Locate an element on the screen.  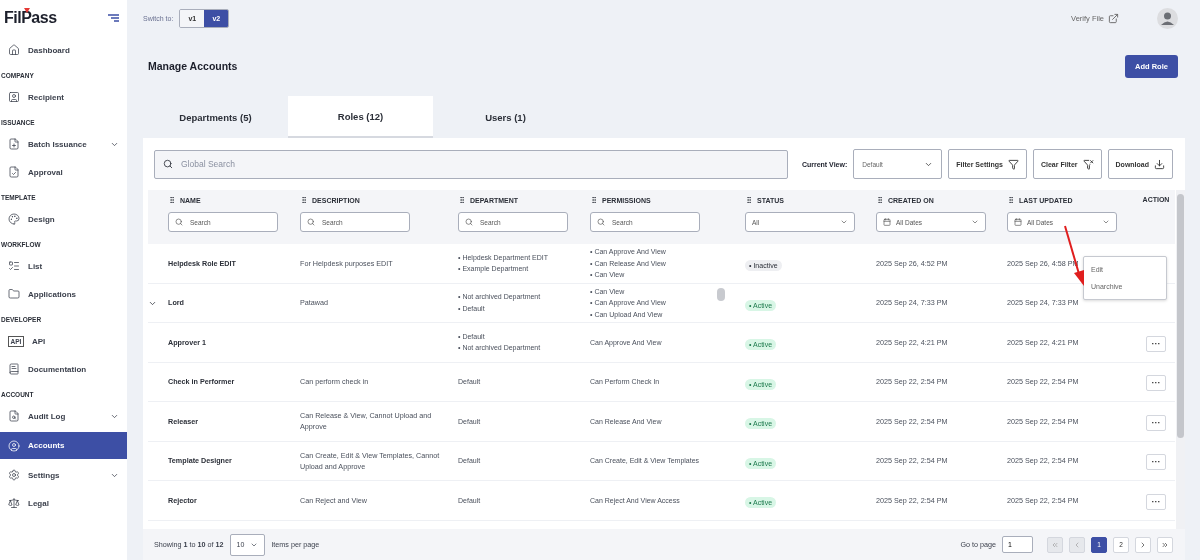
sidebar-item: Recipient is located at coordinates (63, 97).